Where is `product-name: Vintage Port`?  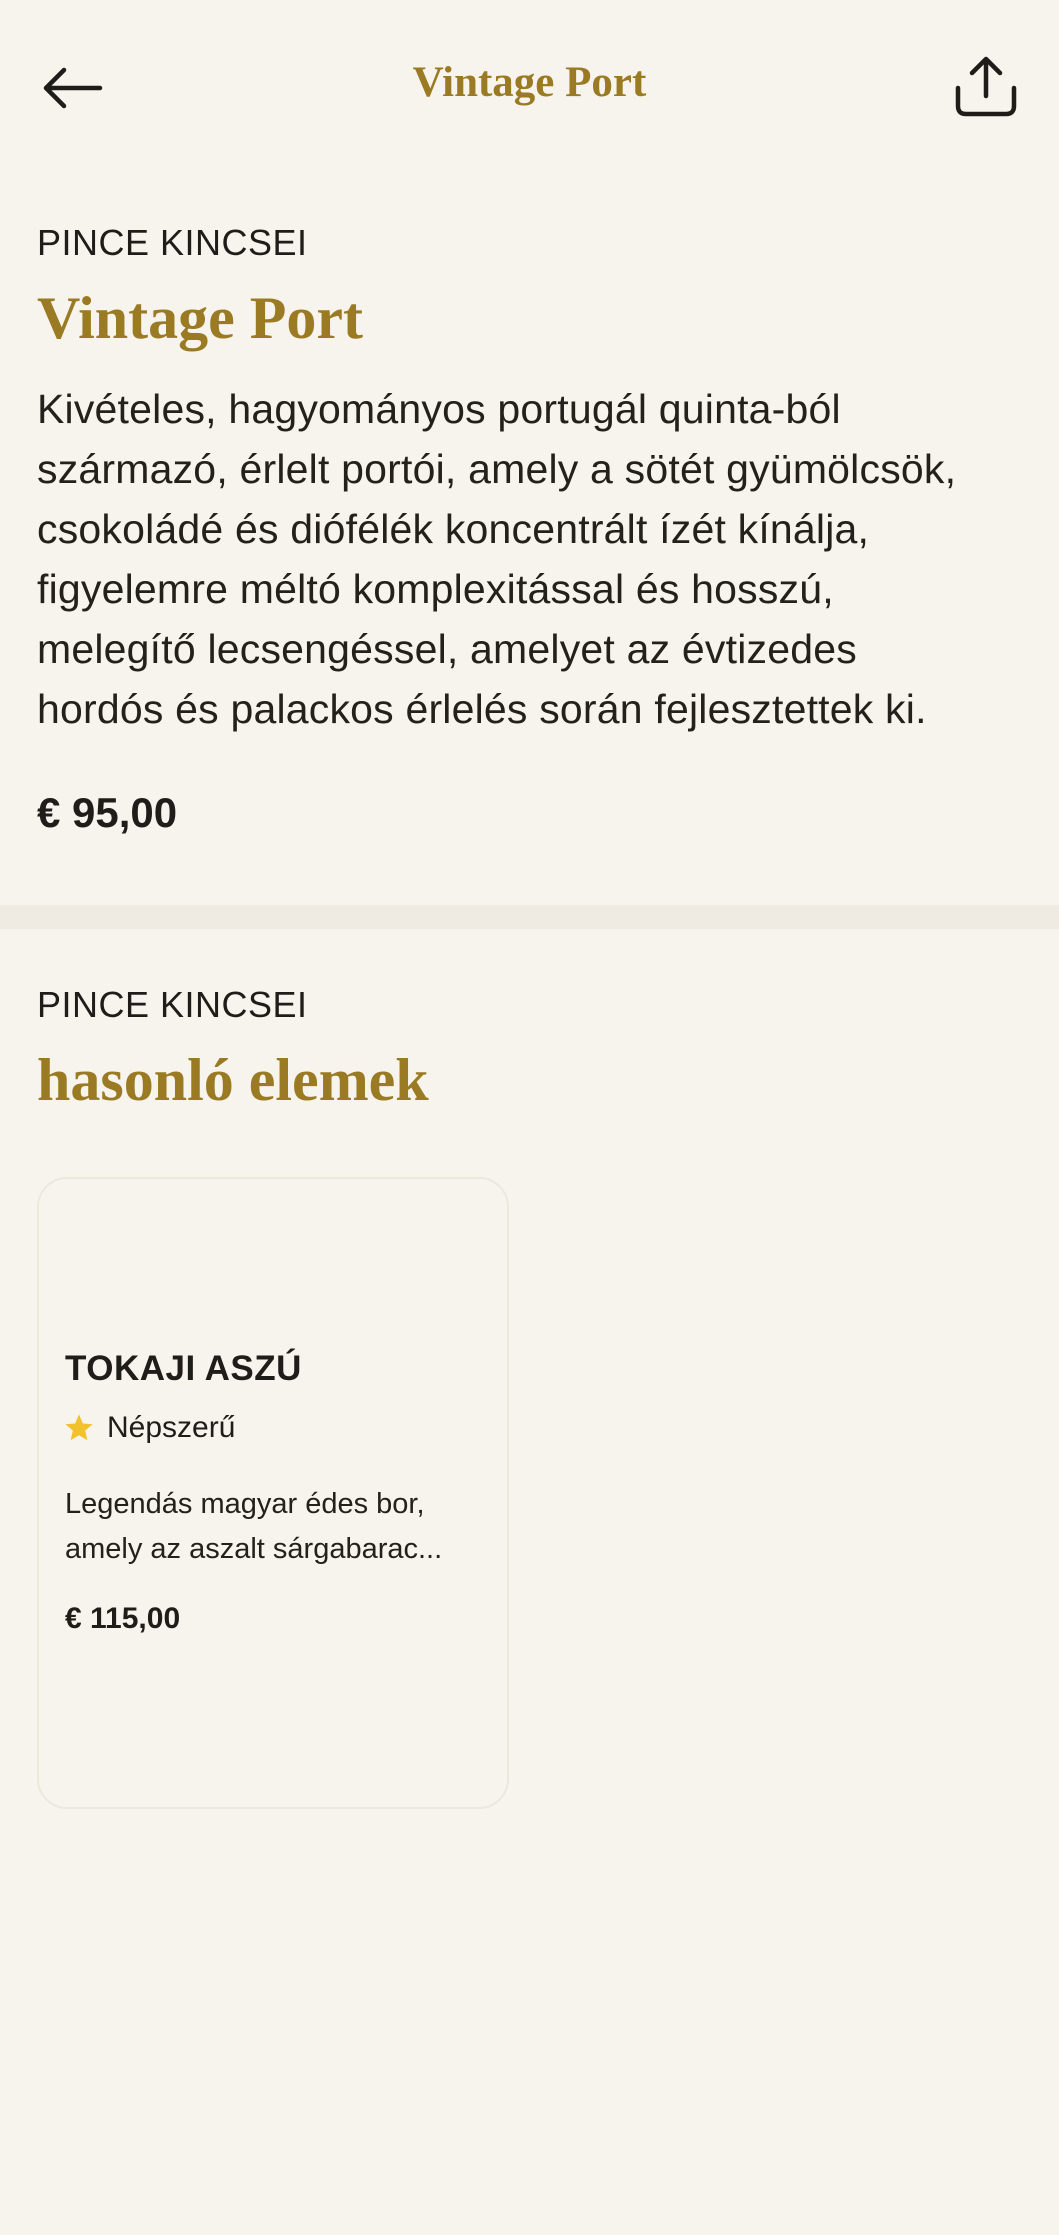 product-name: Vintage Port is located at coordinates (200, 318).